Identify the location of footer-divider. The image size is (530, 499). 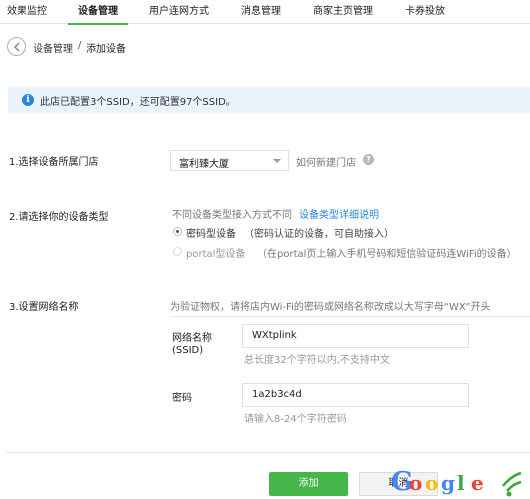
(268, 452).